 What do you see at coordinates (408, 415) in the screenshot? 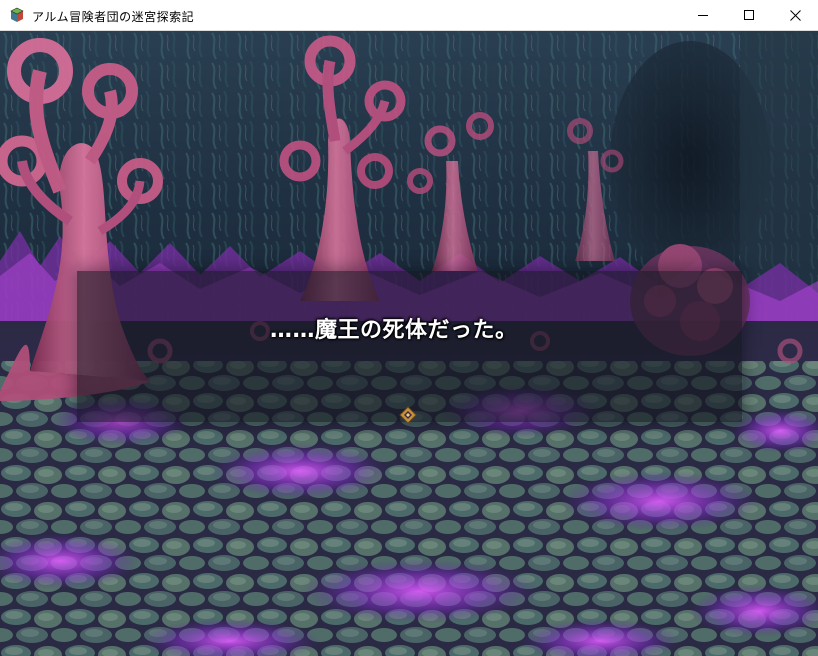
I see `pause-diamond-icon` at bounding box center [408, 415].